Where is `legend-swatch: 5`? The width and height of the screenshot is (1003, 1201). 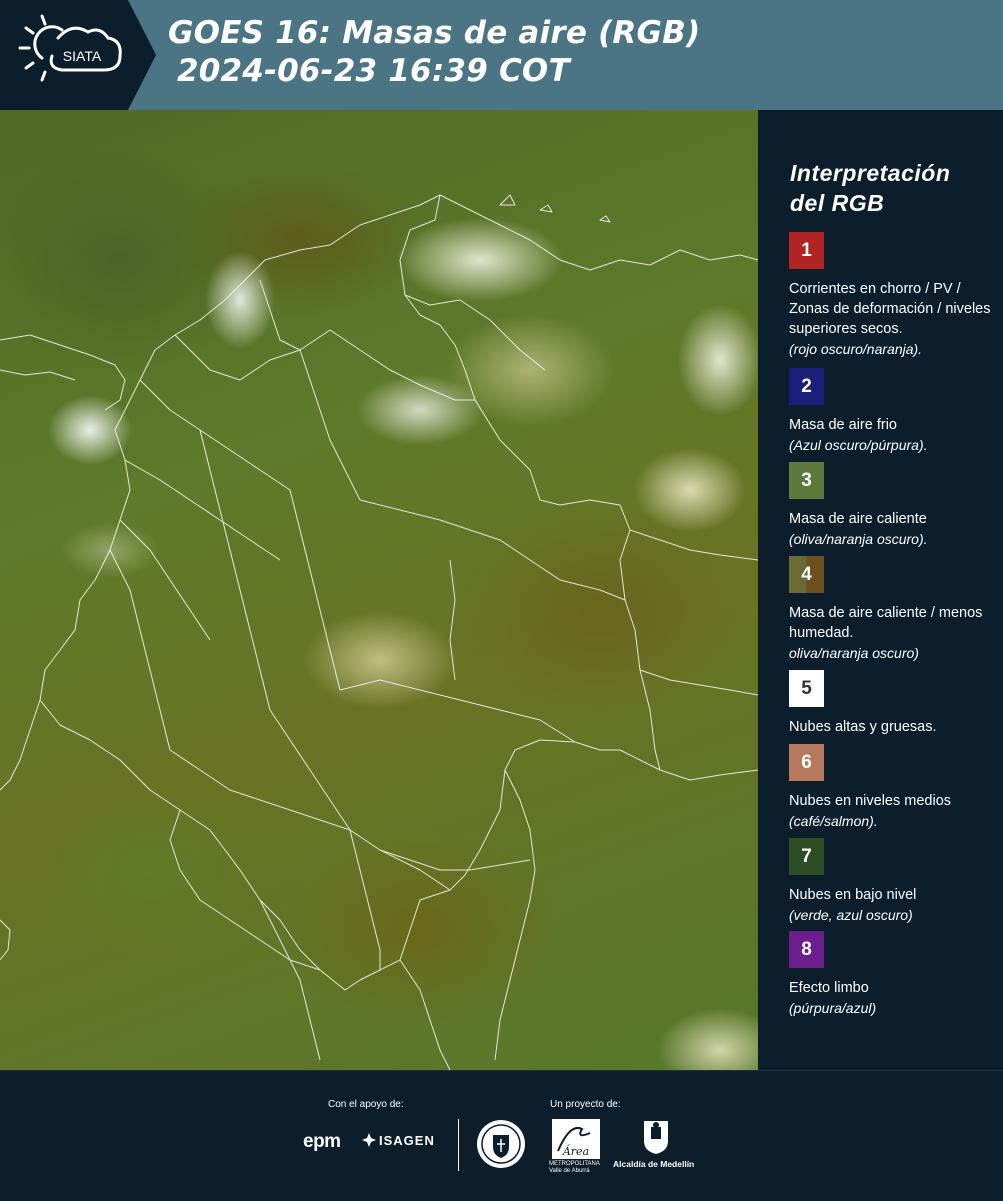
legend-swatch: 5 is located at coordinates (806, 688).